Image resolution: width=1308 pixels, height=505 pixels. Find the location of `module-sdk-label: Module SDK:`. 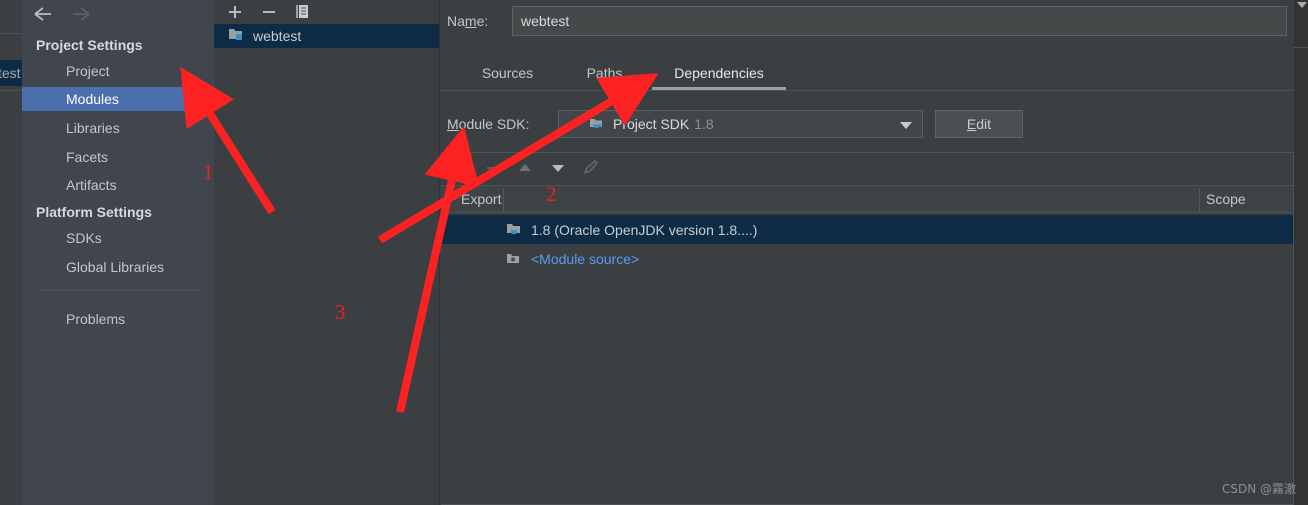

module-sdk-label: Module SDK: is located at coordinates (488, 124).